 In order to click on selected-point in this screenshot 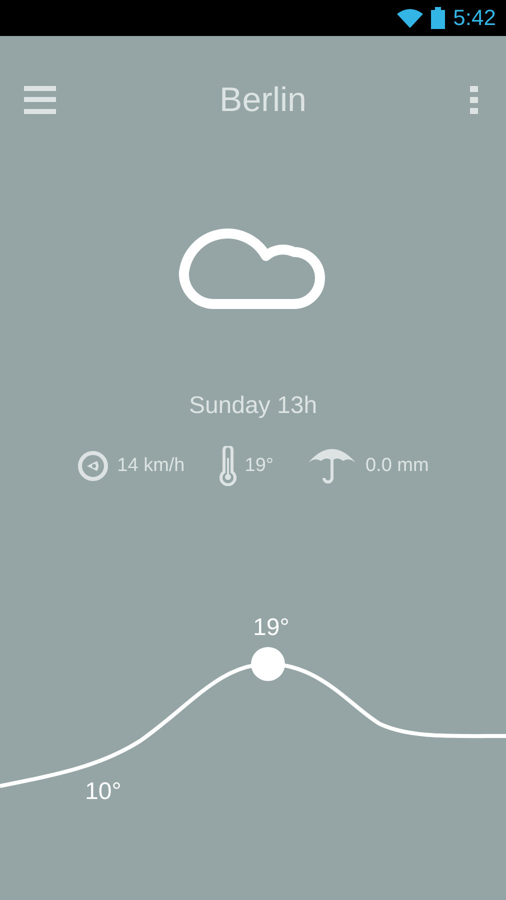, I will do `click(268, 664)`.